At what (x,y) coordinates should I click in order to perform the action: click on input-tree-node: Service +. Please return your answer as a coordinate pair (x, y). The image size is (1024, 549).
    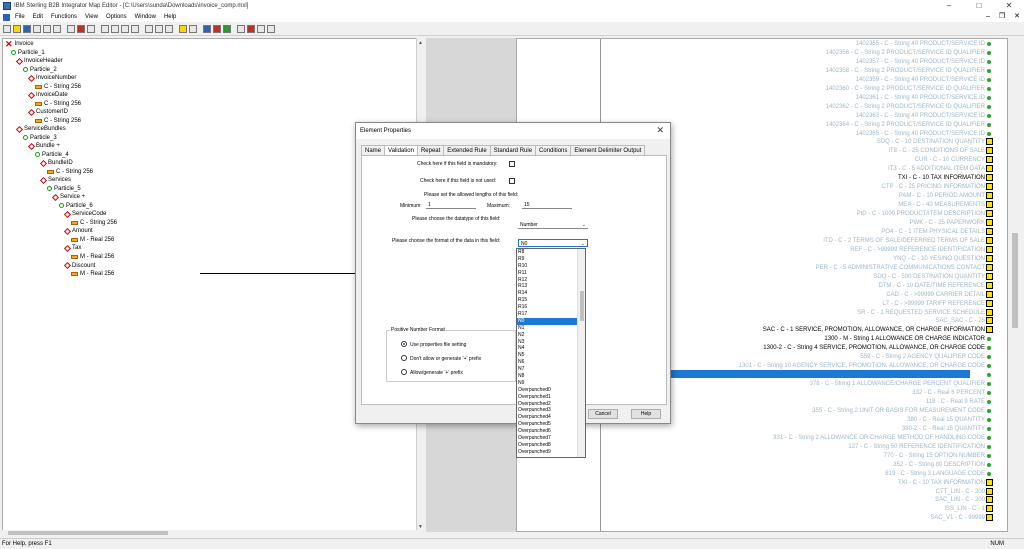
    Looking at the image, I should click on (68, 197).